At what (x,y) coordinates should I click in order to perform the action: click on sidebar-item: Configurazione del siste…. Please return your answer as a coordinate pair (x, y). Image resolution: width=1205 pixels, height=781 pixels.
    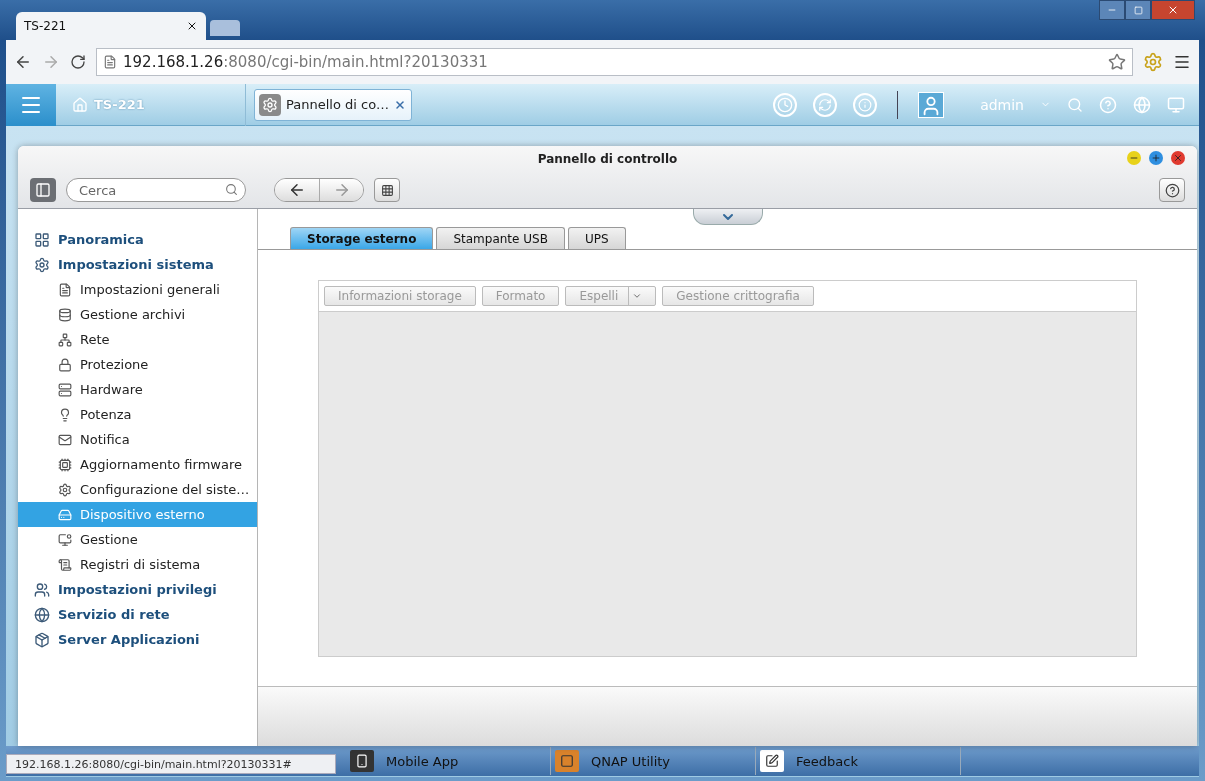
    Looking at the image, I should click on (137, 489).